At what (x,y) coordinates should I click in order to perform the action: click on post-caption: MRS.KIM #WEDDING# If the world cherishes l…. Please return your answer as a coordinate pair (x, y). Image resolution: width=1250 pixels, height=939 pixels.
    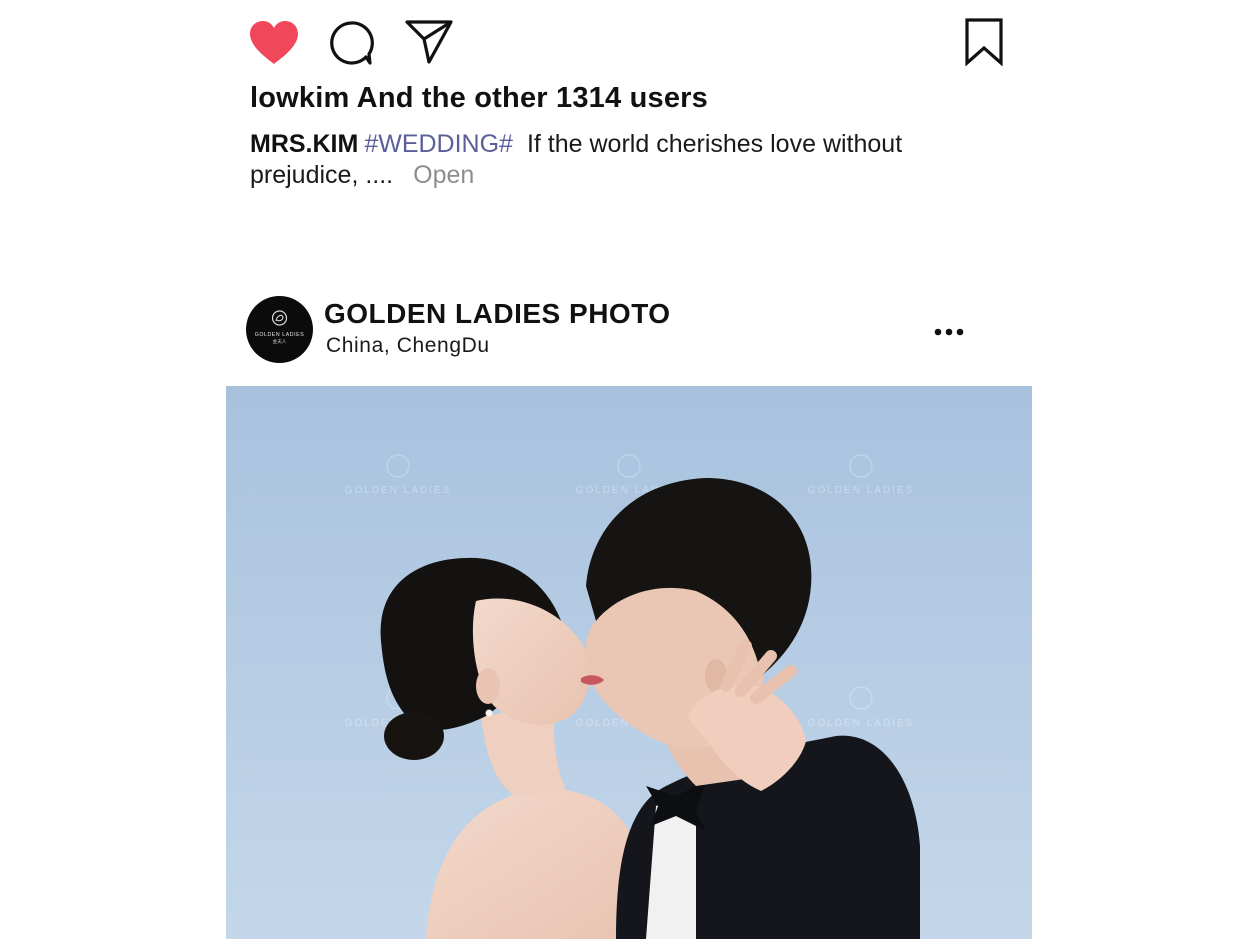
    Looking at the image, I should click on (595, 160).